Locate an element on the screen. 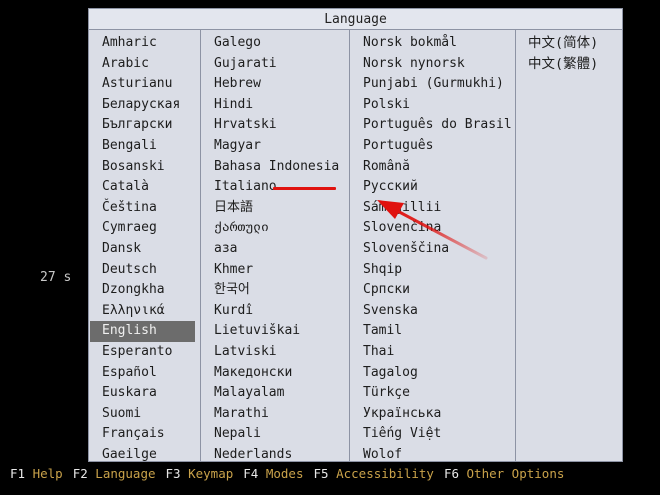  language-option: Thai is located at coordinates (432, 352).